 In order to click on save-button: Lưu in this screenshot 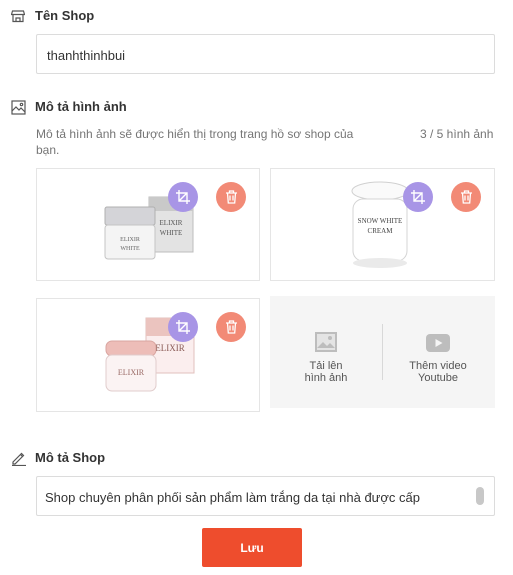, I will do `click(252, 547)`.